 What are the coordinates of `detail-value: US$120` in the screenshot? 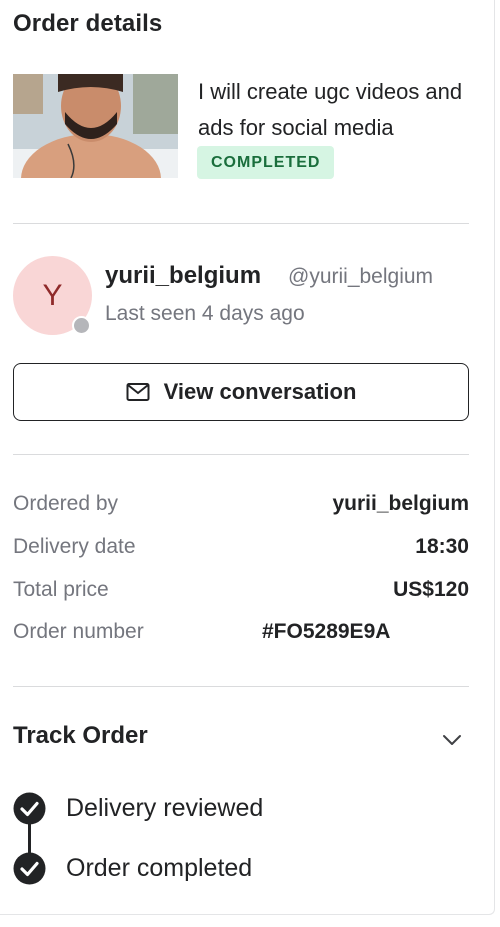 It's located at (431, 589).